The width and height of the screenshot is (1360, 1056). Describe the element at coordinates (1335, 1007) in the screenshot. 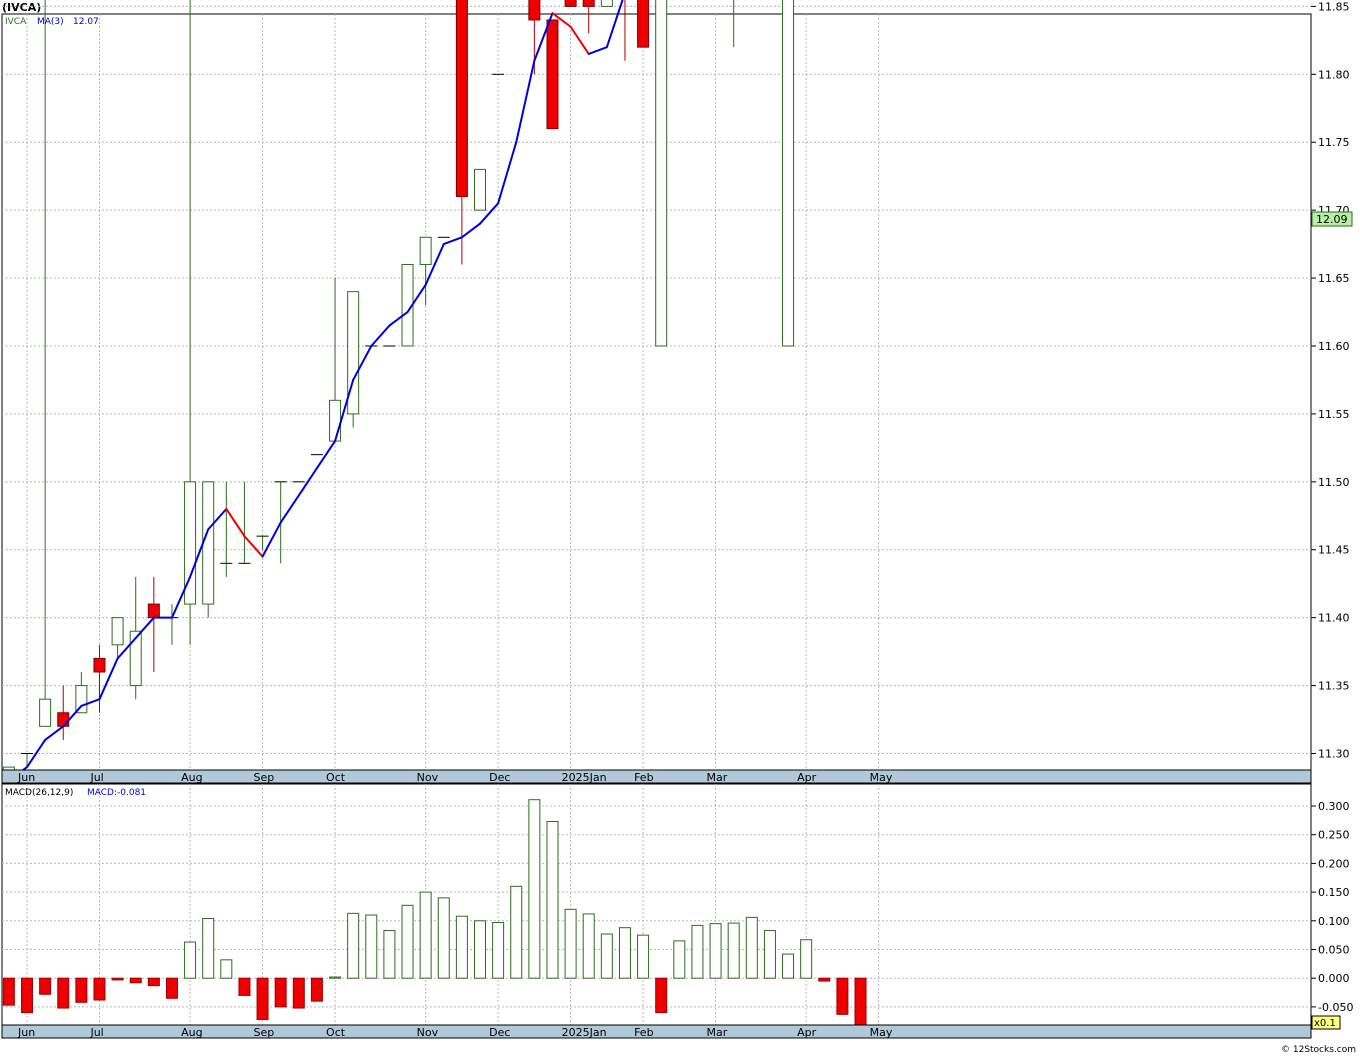

I see `macd-tick-label: -0.050` at that location.